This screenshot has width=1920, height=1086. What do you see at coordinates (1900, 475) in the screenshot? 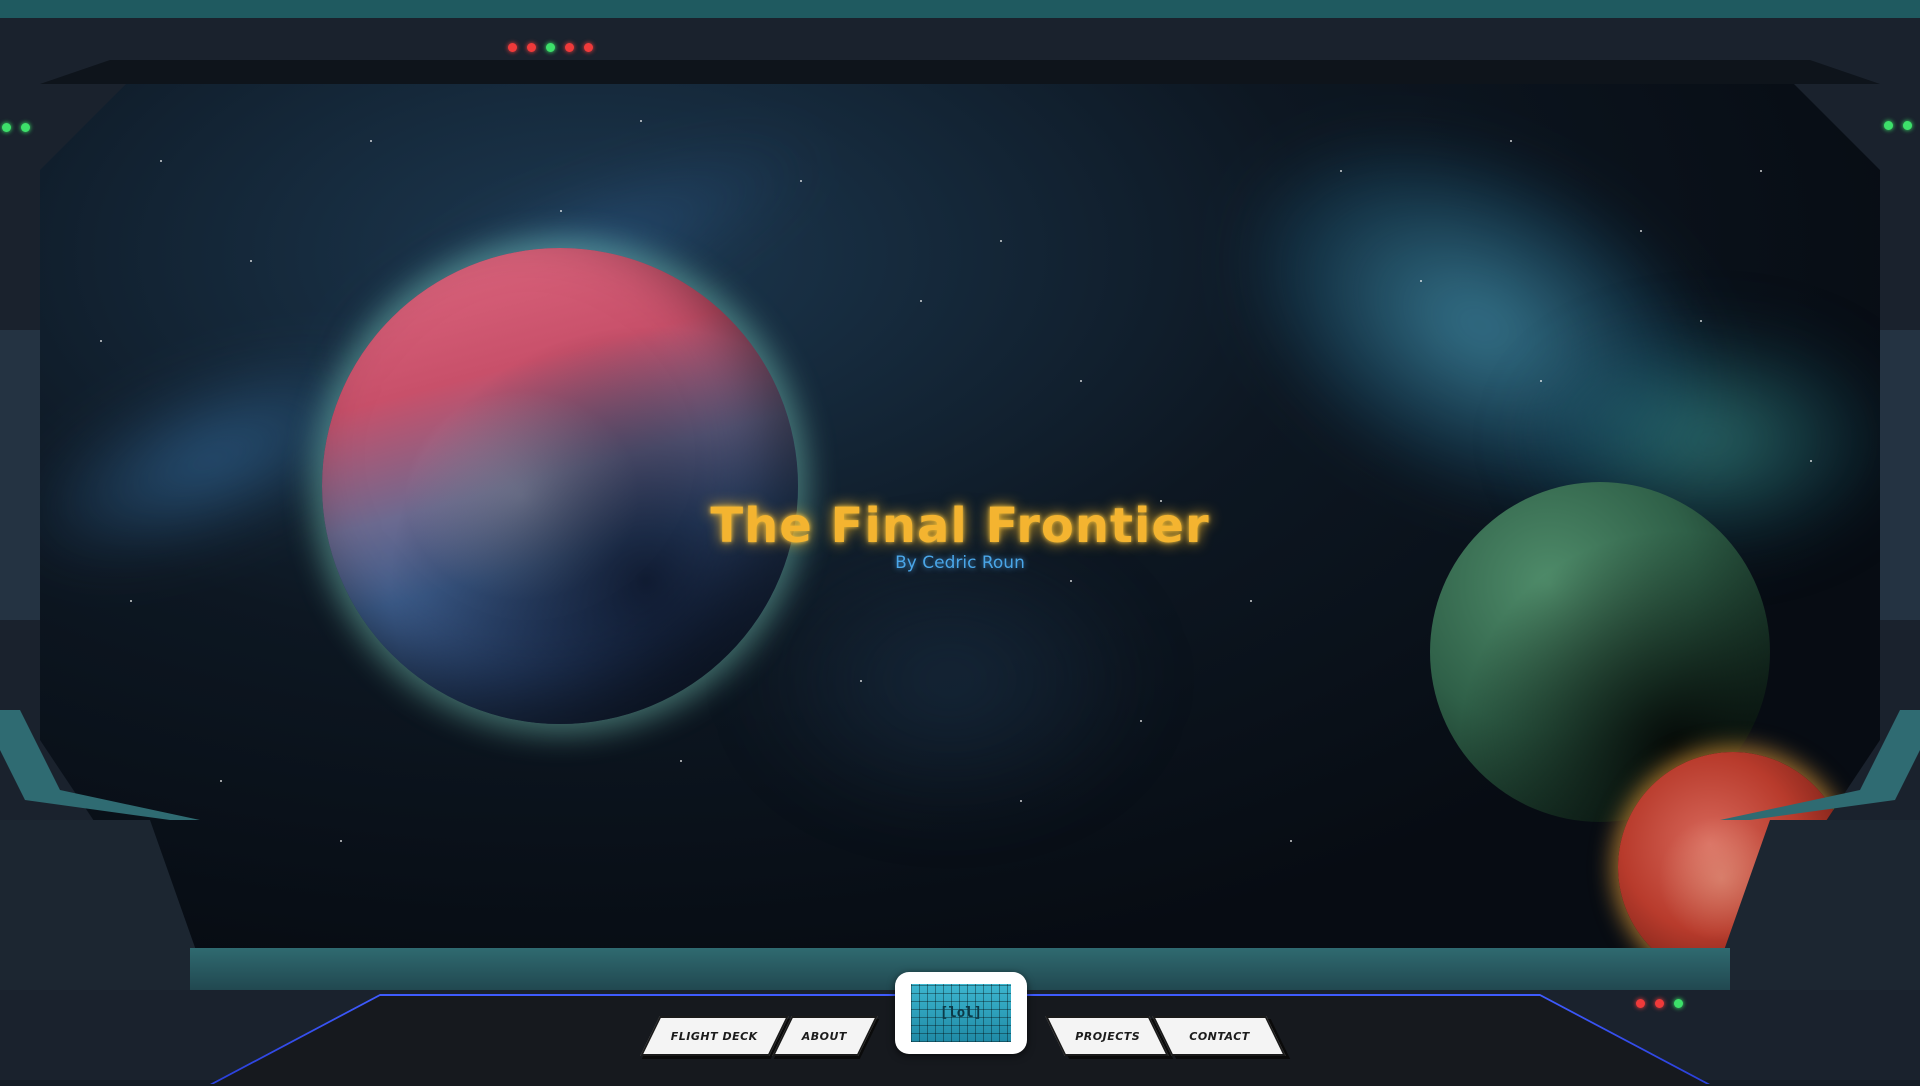
I see `window-frame-right` at bounding box center [1900, 475].